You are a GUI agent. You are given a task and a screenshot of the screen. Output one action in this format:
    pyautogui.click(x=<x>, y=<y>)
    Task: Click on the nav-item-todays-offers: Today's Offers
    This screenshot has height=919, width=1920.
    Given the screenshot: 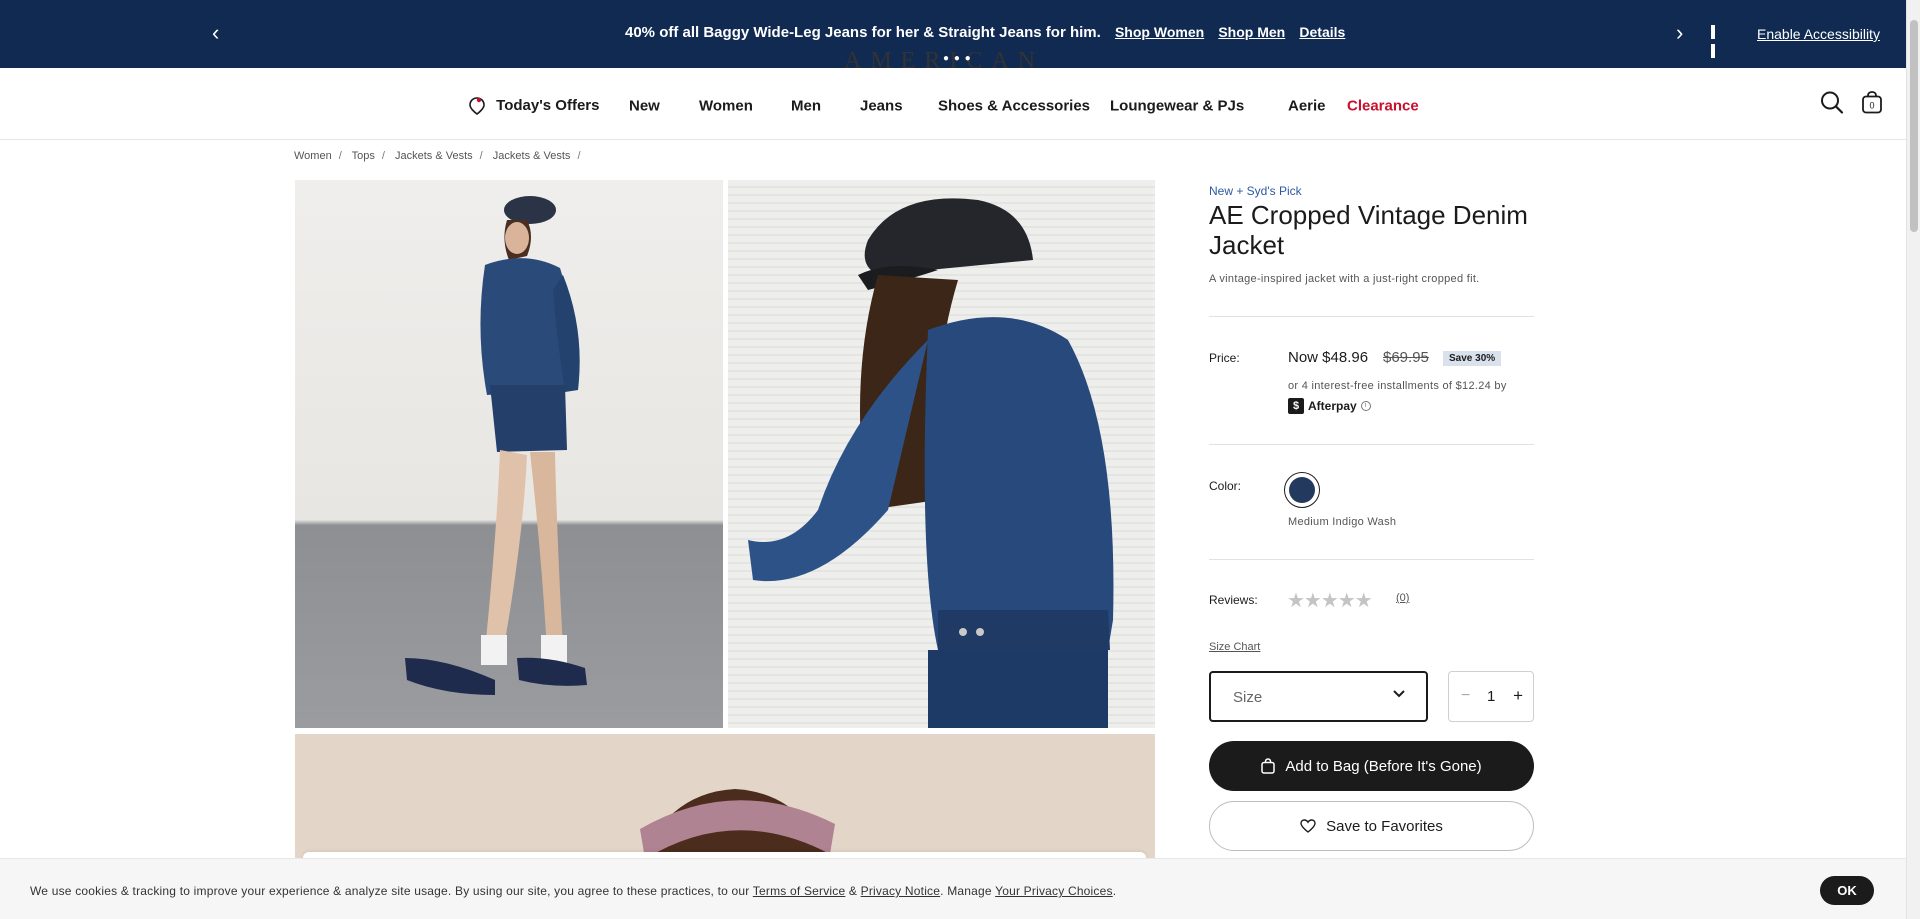 What is the action you would take?
    pyautogui.click(x=534, y=106)
    